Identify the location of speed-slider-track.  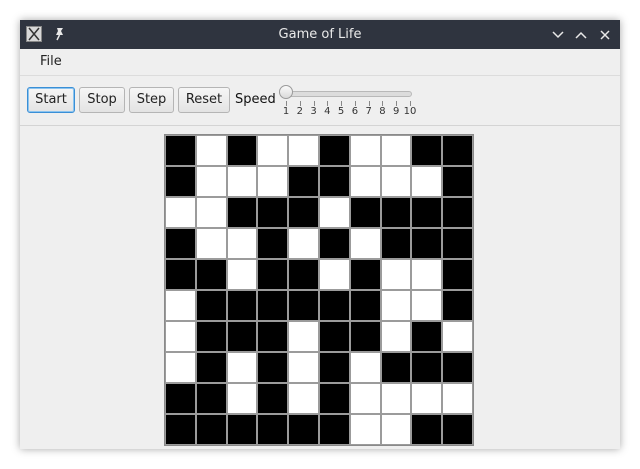
(348, 94).